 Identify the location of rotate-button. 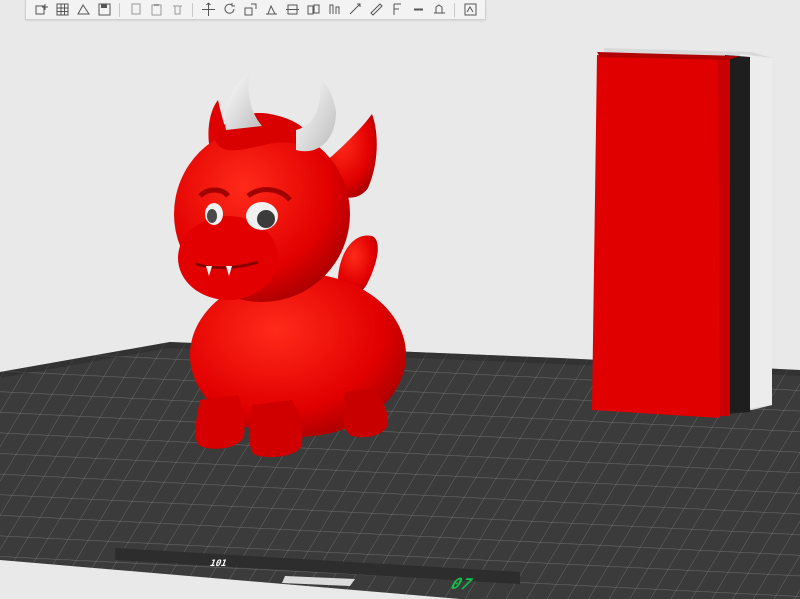
(229, 10).